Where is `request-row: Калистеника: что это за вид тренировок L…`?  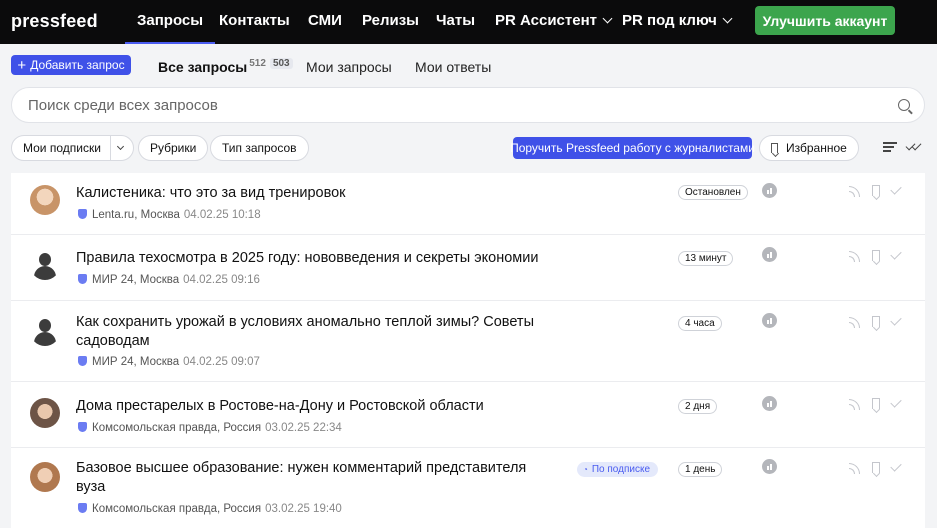 request-row: Калистеника: что это за вид тренировок L… is located at coordinates (468, 204).